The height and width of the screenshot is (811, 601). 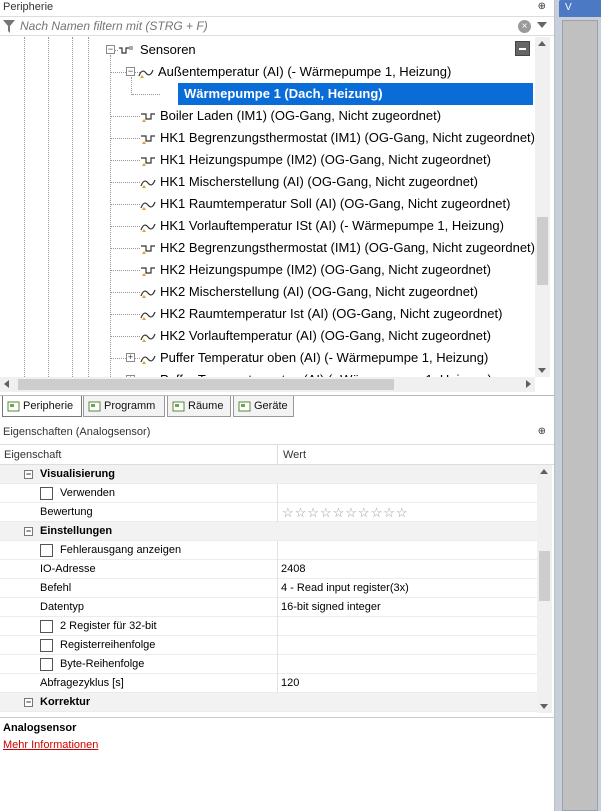 What do you see at coordinates (580, 8) in the screenshot?
I see `right-panel-tab: V` at bounding box center [580, 8].